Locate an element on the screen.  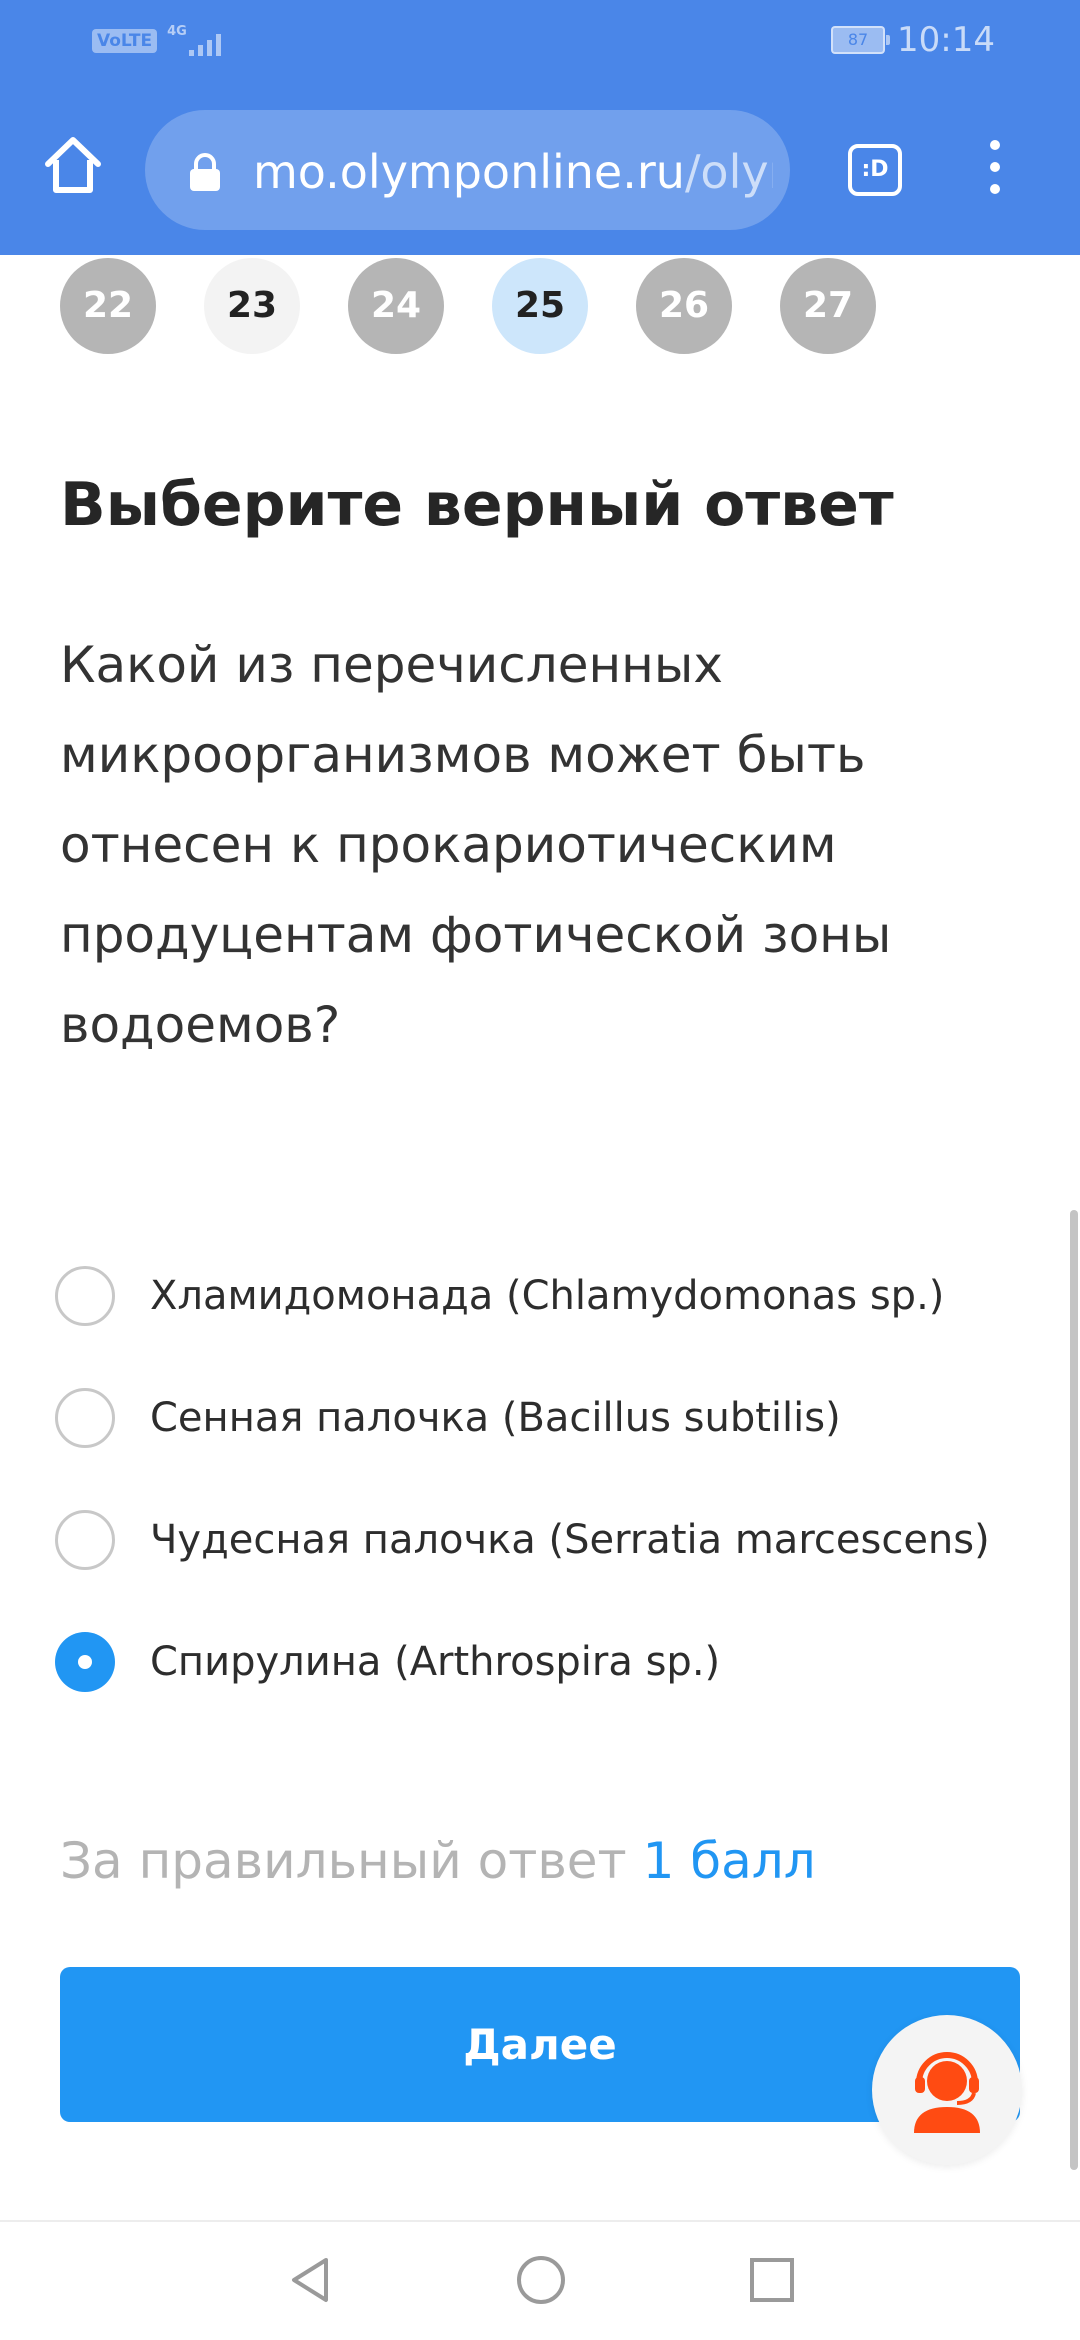
page-title: Выберите верный ответ is located at coordinates (477, 505).